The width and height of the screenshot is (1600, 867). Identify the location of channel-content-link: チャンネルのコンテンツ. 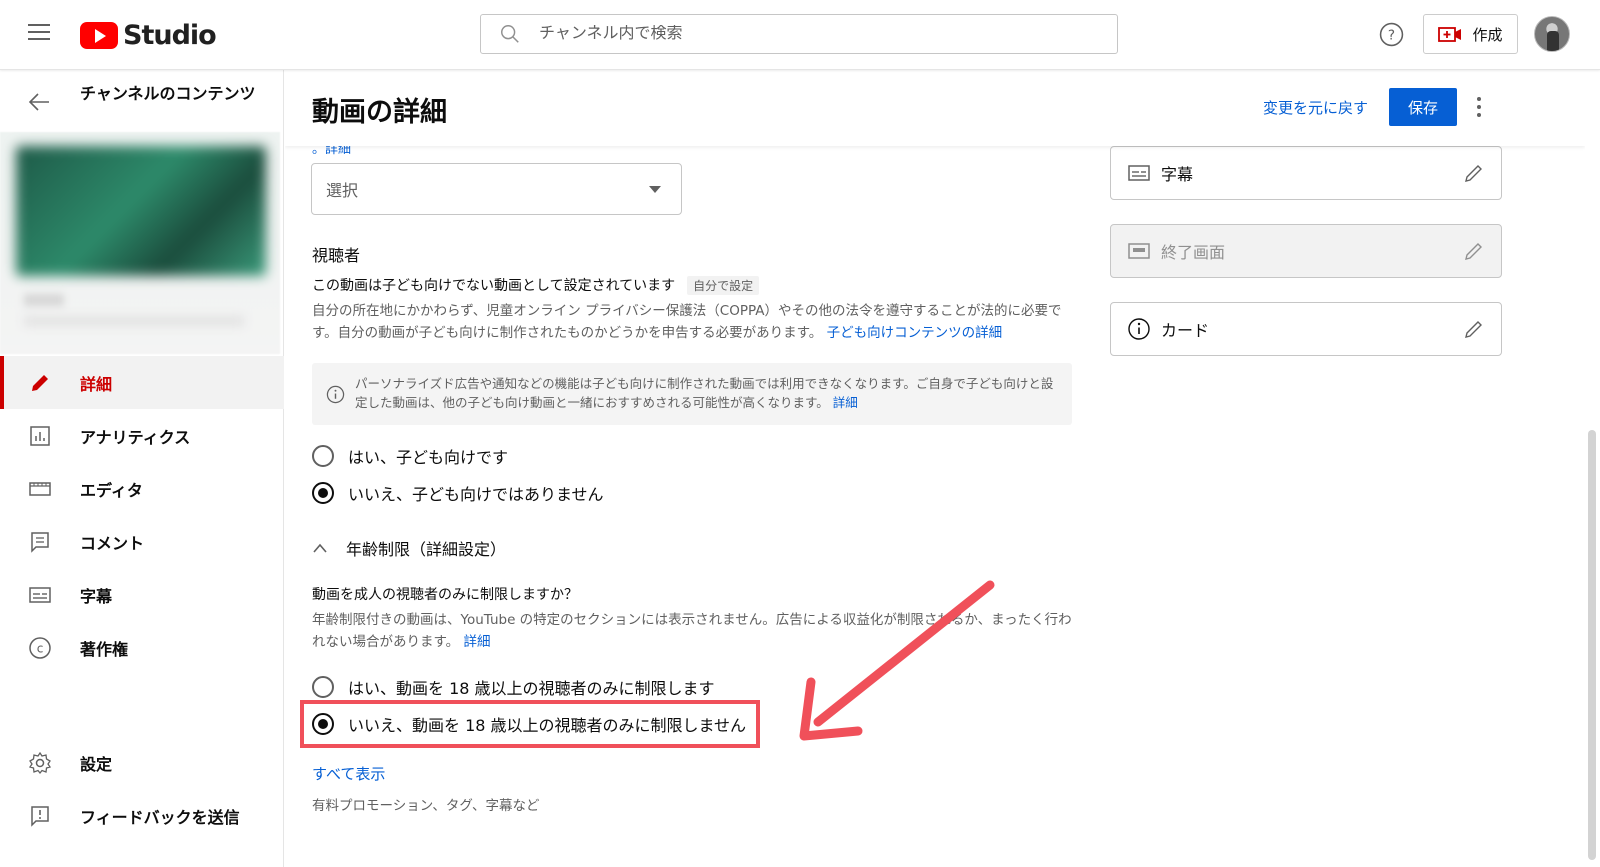
(175, 94).